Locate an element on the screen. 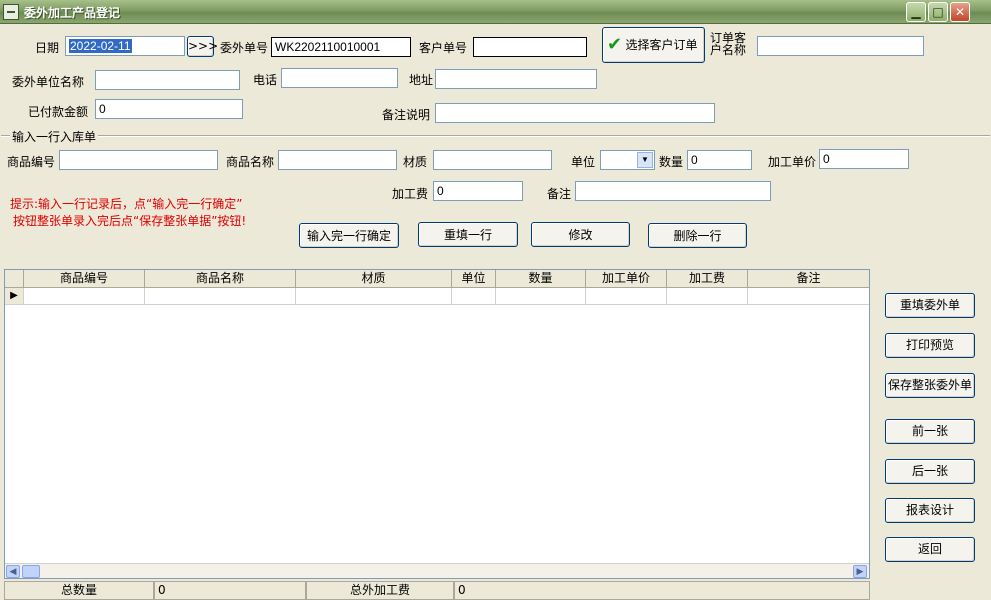 This screenshot has width=991, height=600. minimize-button: ▁ is located at coordinates (916, 12).